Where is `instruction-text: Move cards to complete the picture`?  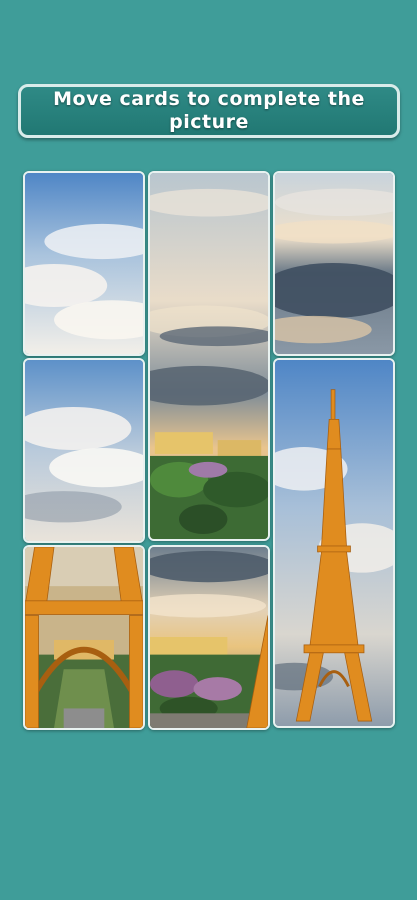 instruction-text: Move cards to complete the picture is located at coordinates (209, 110).